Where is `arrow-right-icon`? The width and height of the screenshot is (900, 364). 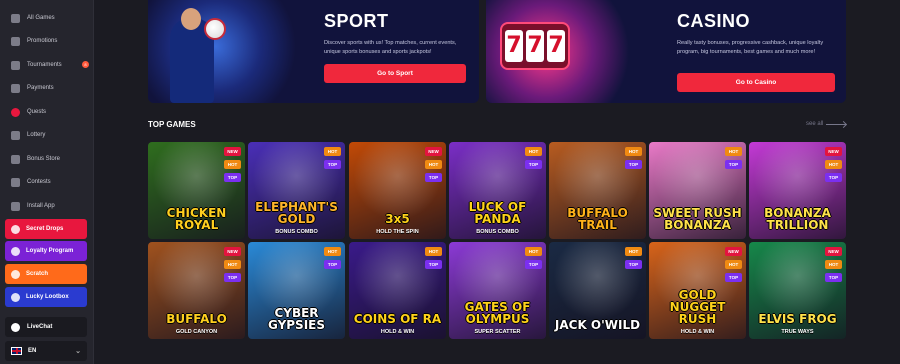
arrow-right-icon is located at coordinates (836, 124).